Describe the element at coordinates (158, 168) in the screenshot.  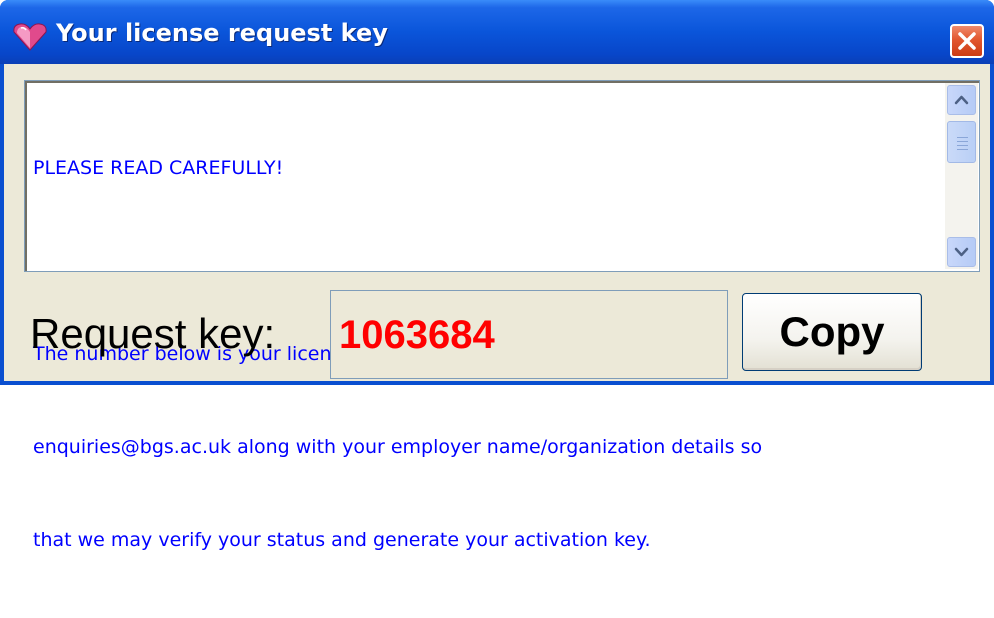
I see `message-line: PLEASE READ CAREFULLY!` at that location.